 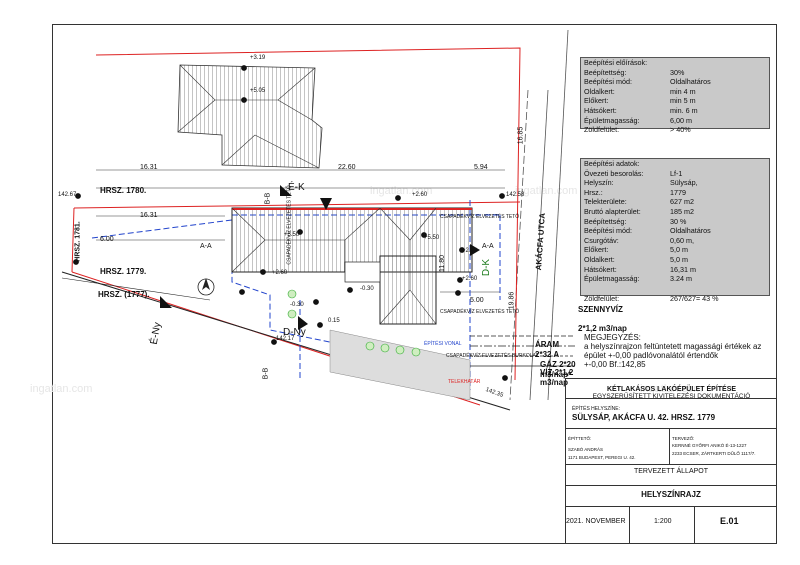 What do you see at coordinates (714, 453) in the screenshot?
I see `designer-address: 2233 ECSER, ZÁRTKERTI DŰLŐ 1117/7.` at bounding box center [714, 453].